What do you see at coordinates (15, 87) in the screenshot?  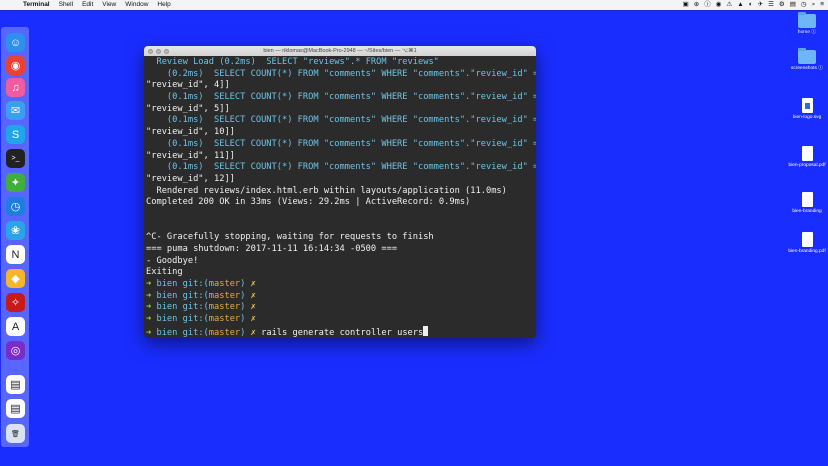 I see `itunes-icon: ♫` at bounding box center [15, 87].